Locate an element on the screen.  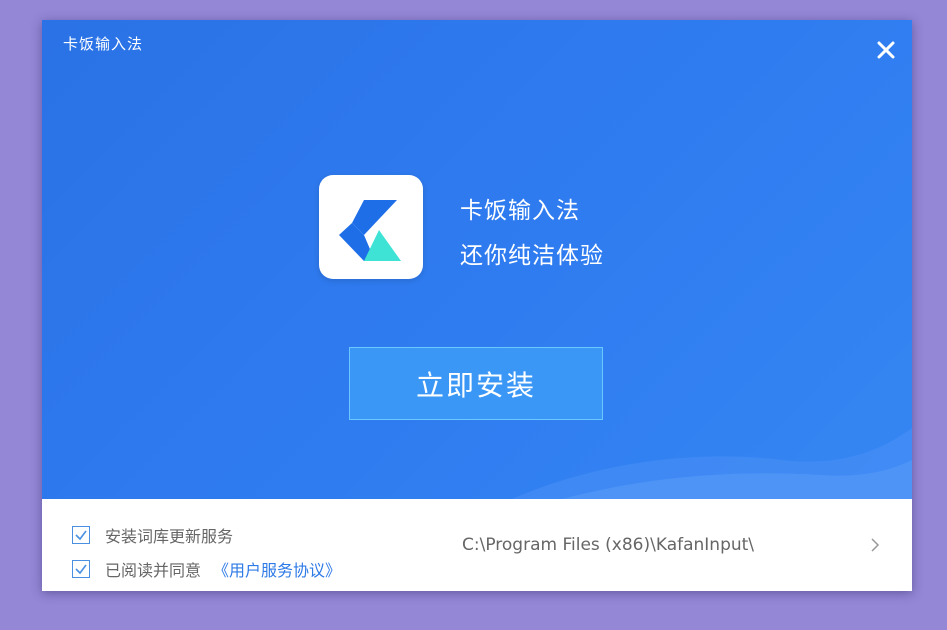
app-name: 卡饭输入法 is located at coordinates (520, 211).